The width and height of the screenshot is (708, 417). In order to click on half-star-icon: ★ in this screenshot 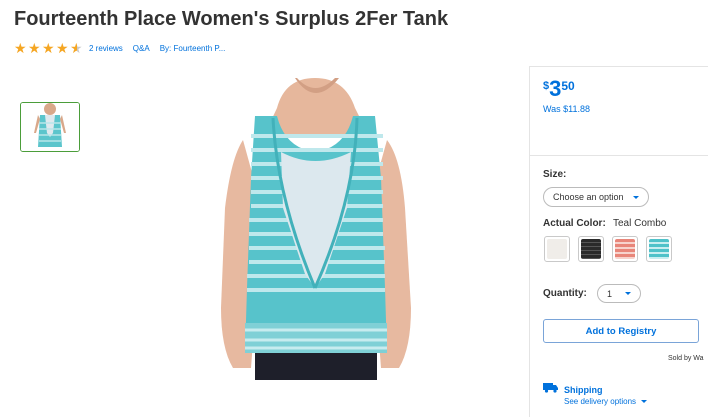, I will do `click(76, 48)`.